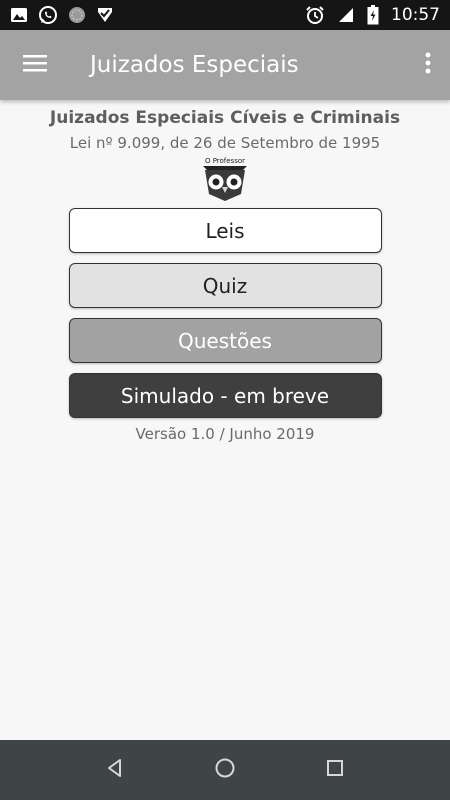 The width and height of the screenshot is (450, 800). I want to click on back-button, so click(115, 770).